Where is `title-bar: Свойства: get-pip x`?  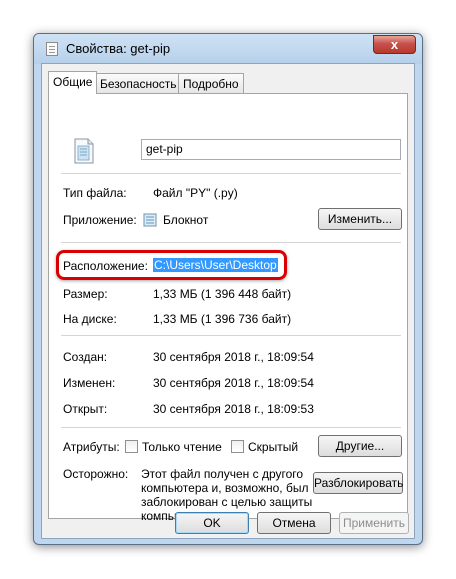 title-bar: Свойства: get-pip x is located at coordinates (228, 49).